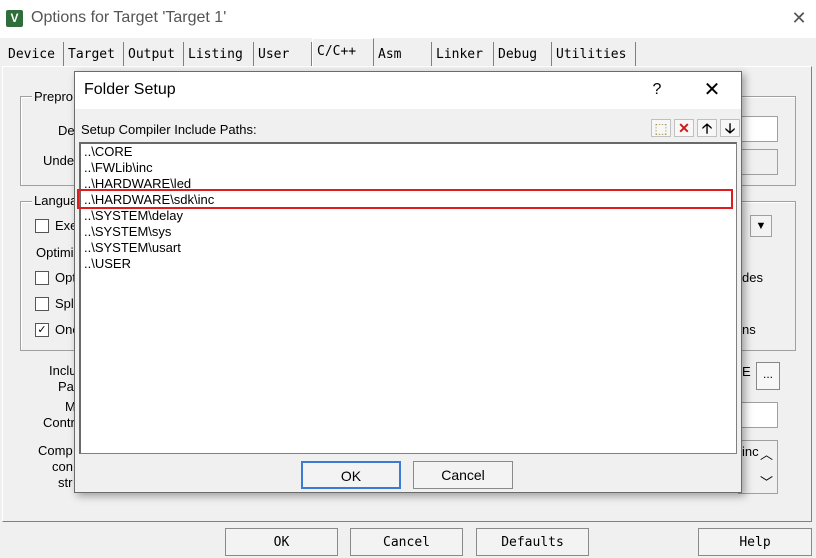 Image resolution: width=816 pixels, height=558 pixels. What do you see at coordinates (532, 542) in the screenshot?
I see `defaults-button: Defaults` at bounding box center [532, 542].